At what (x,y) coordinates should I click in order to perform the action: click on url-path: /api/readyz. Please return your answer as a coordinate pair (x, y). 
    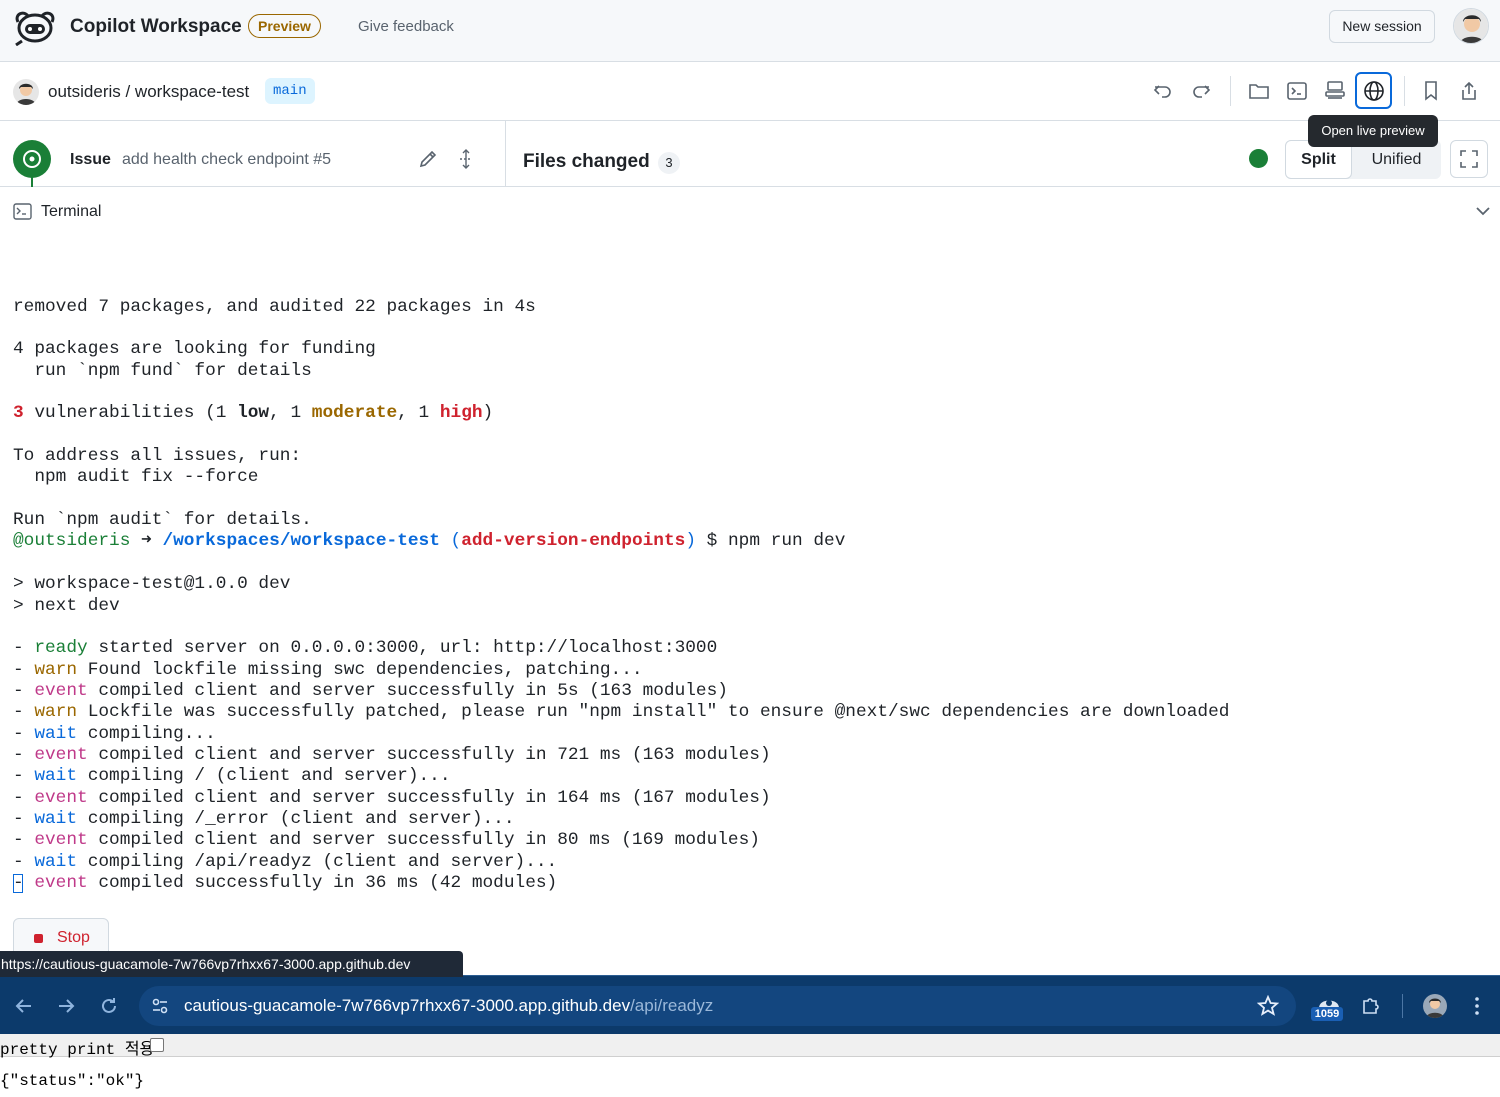
    Looking at the image, I should click on (672, 1005).